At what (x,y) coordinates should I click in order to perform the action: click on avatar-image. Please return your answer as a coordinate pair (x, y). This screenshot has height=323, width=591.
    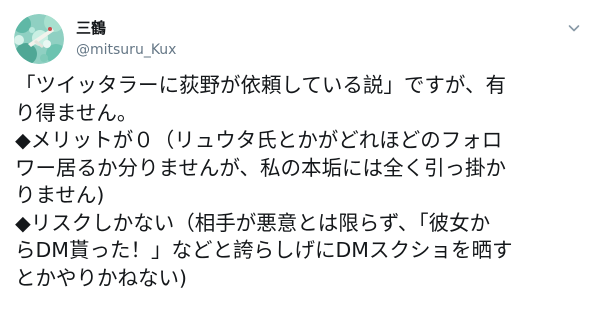
    Looking at the image, I should click on (39, 39).